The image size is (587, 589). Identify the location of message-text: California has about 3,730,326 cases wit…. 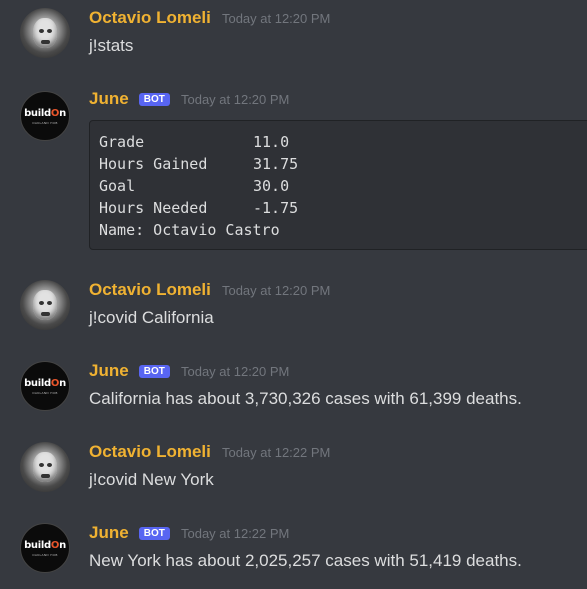
(305, 398).